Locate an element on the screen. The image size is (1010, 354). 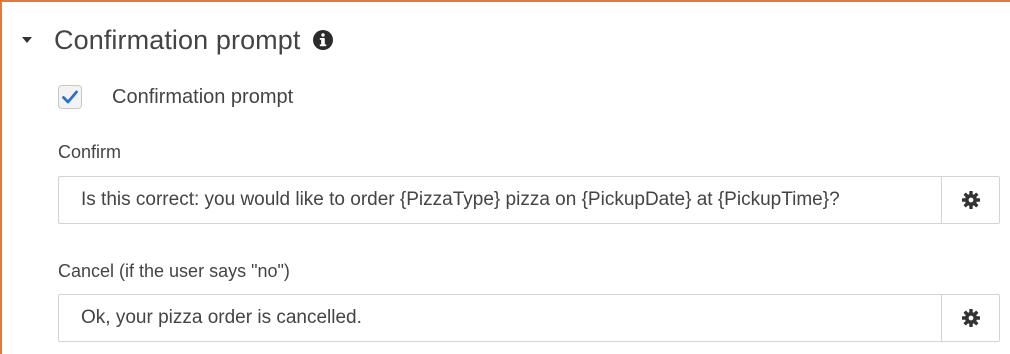
confirm-input is located at coordinates (500, 200).